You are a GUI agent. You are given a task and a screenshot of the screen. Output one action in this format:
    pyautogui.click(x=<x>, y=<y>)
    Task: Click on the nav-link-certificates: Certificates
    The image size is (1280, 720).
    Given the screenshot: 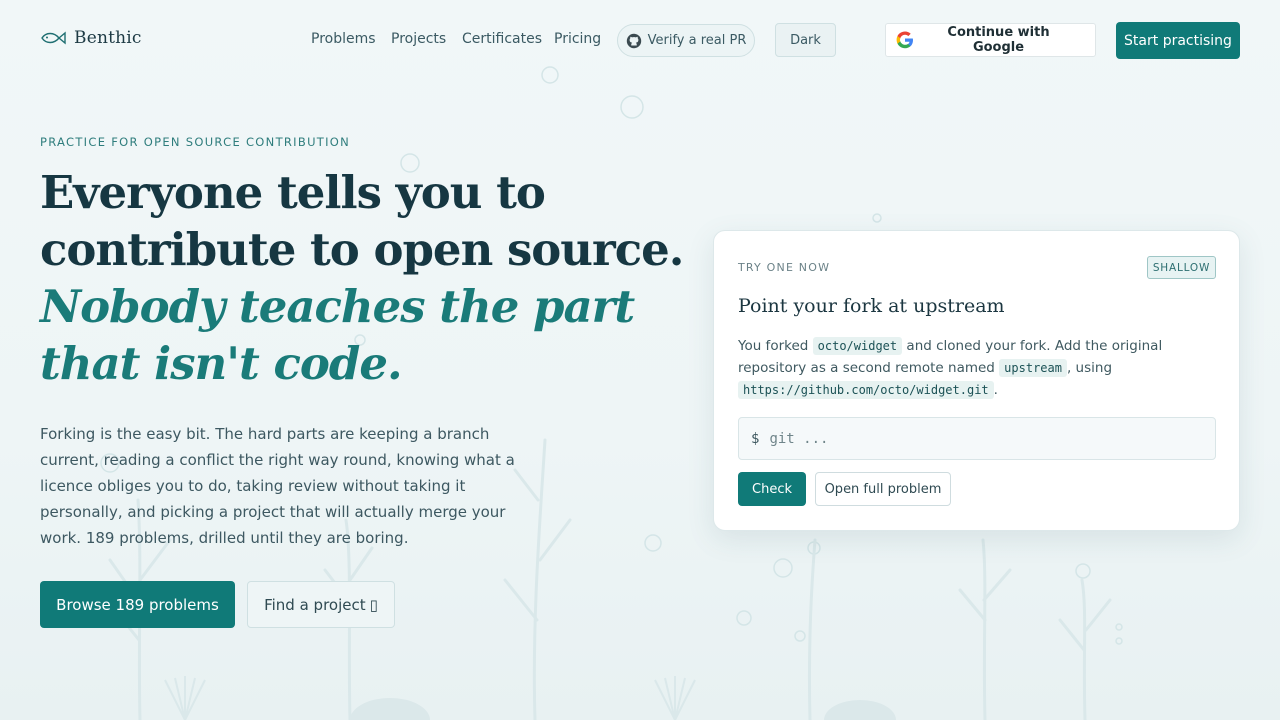 What is the action you would take?
    pyautogui.click(x=502, y=39)
    